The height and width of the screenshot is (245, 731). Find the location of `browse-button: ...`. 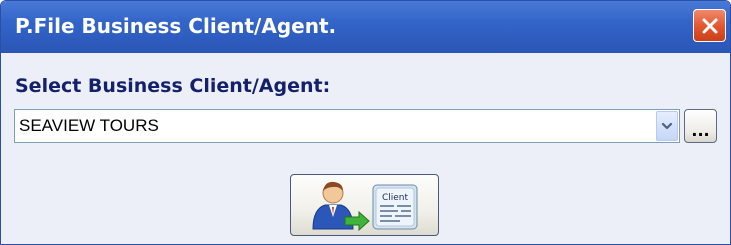

browse-button: ... is located at coordinates (700, 126).